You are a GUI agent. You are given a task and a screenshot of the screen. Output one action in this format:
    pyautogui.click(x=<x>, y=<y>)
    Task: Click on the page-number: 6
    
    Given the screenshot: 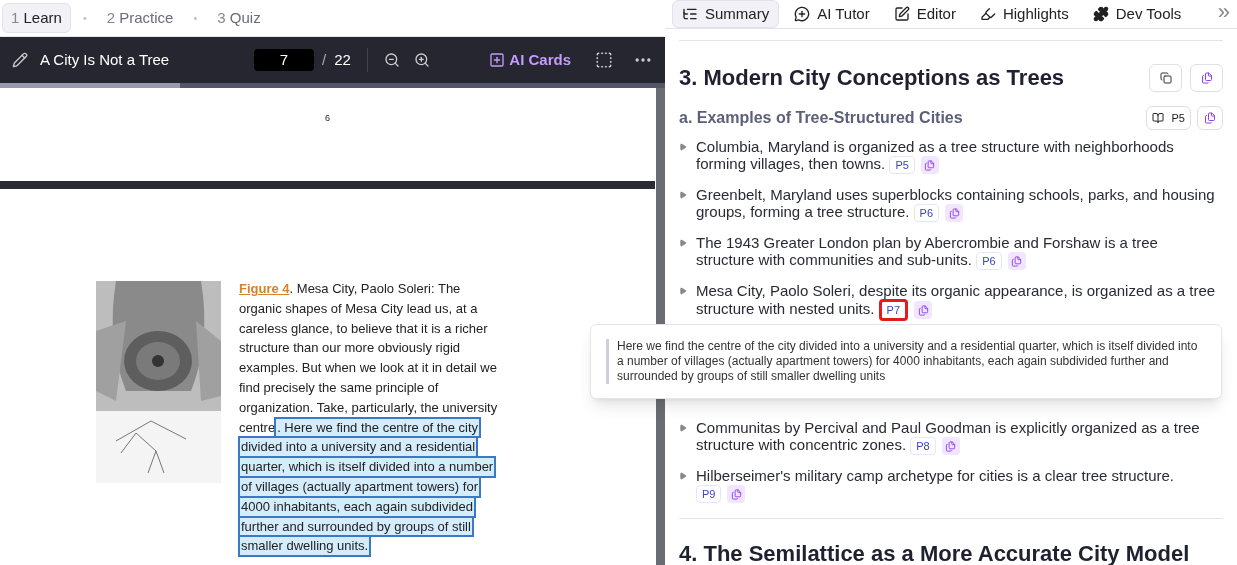 What is the action you would take?
    pyautogui.click(x=327, y=118)
    